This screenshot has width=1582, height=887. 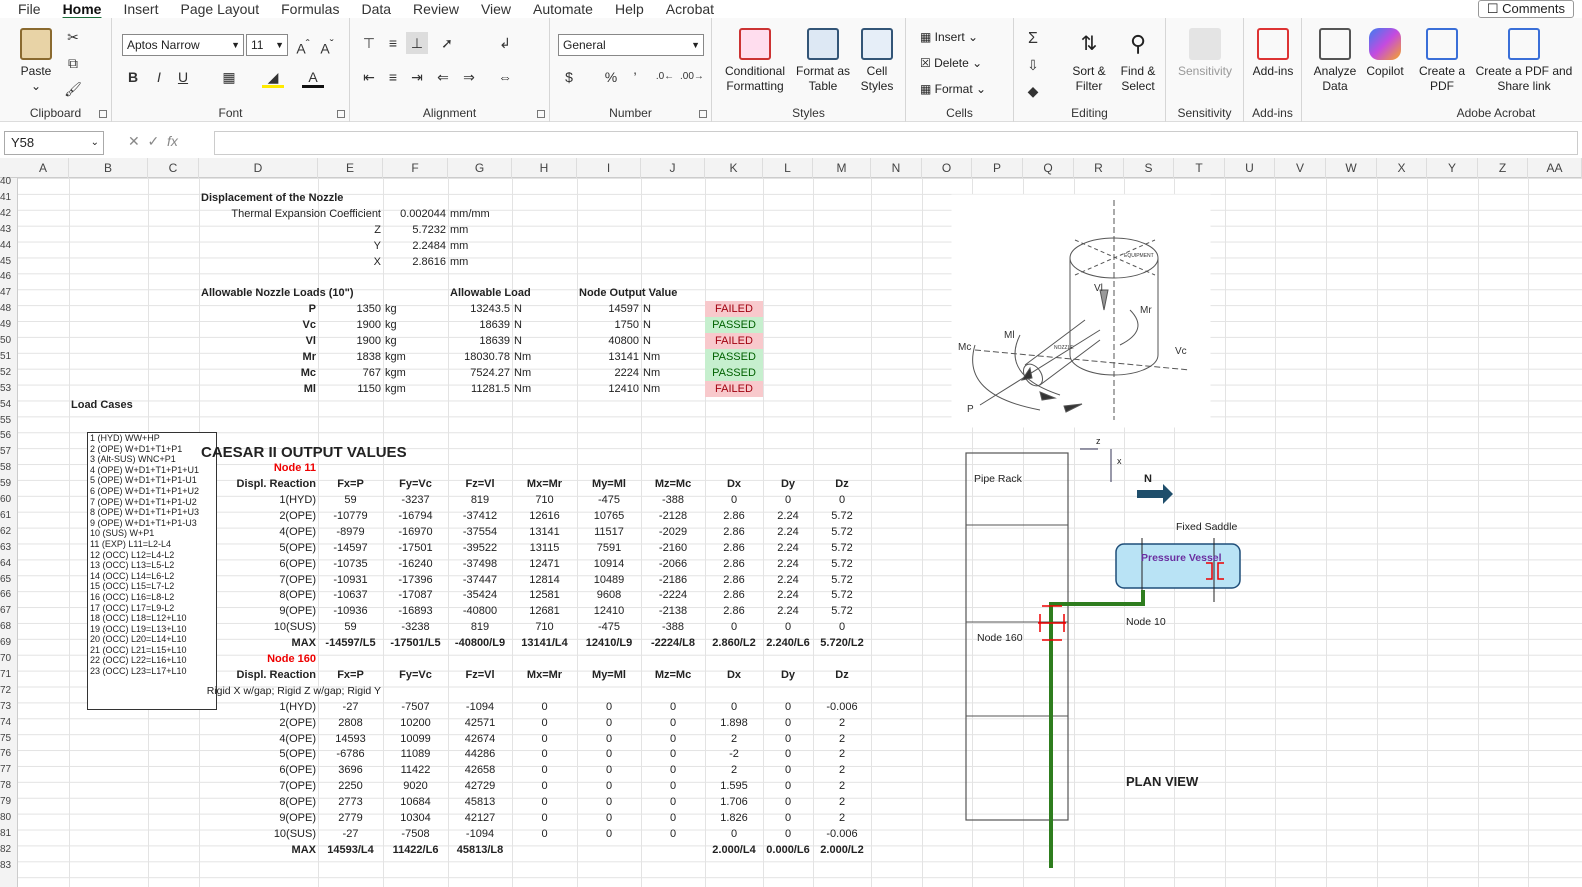 What do you see at coordinates (417, 43) in the screenshot?
I see `bottom-align-icon: ⊥` at bounding box center [417, 43].